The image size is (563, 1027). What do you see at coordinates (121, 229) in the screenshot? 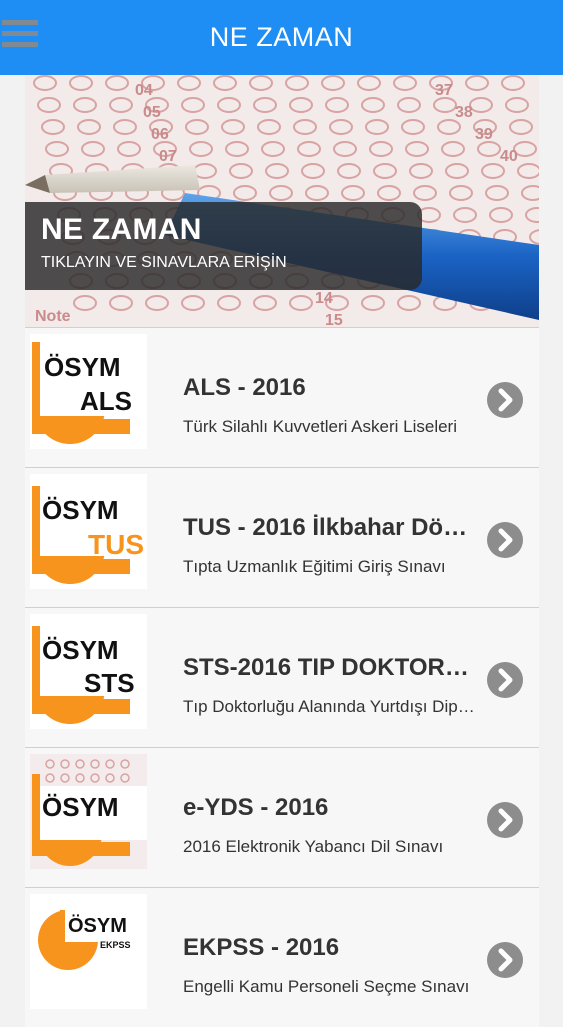
I see `hero-title: NE ZAMAN` at bounding box center [121, 229].